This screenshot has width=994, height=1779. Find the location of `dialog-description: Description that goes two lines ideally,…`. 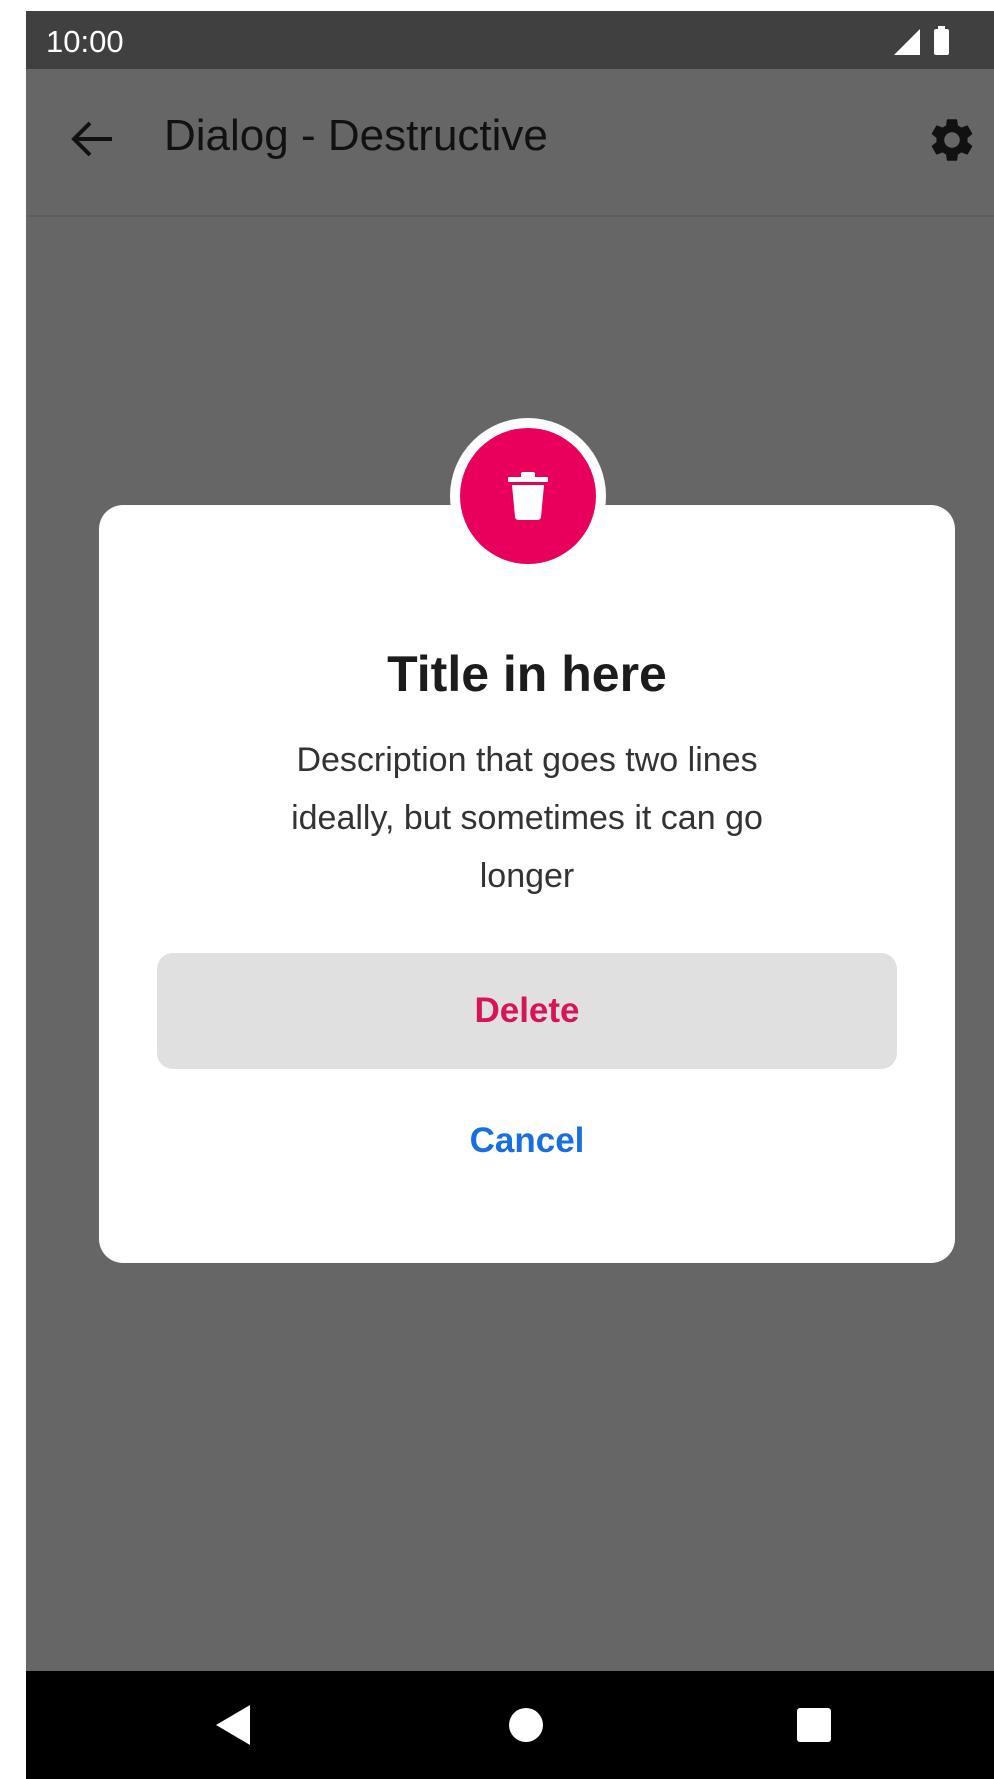

dialog-description: Description that goes two lines ideally,… is located at coordinates (527, 818).